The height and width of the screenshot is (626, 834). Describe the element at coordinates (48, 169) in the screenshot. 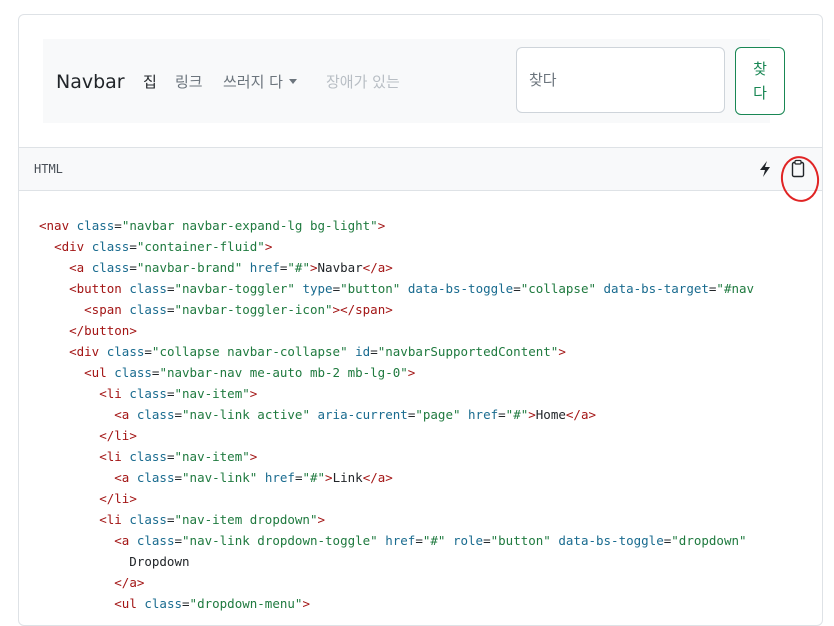

I see `code-language-label: HTML` at that location.